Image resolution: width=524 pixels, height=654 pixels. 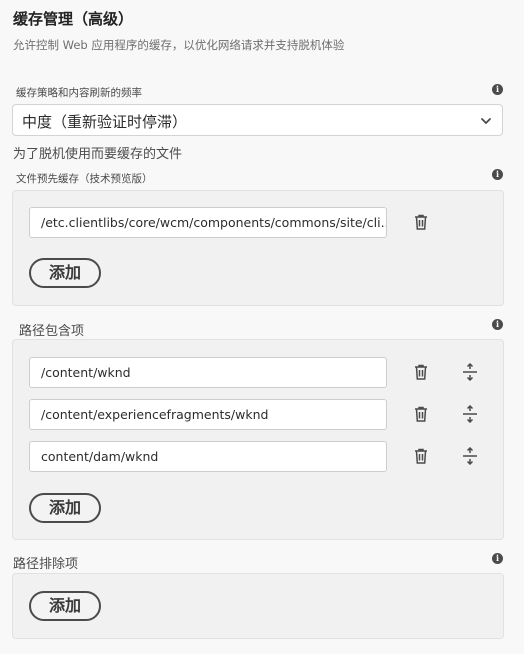 What do you see at coordinates (208, 414) in the screenshot?
I see `path-include-field: /content/experiencefragments/wknd` at bounding box center [208, 414].